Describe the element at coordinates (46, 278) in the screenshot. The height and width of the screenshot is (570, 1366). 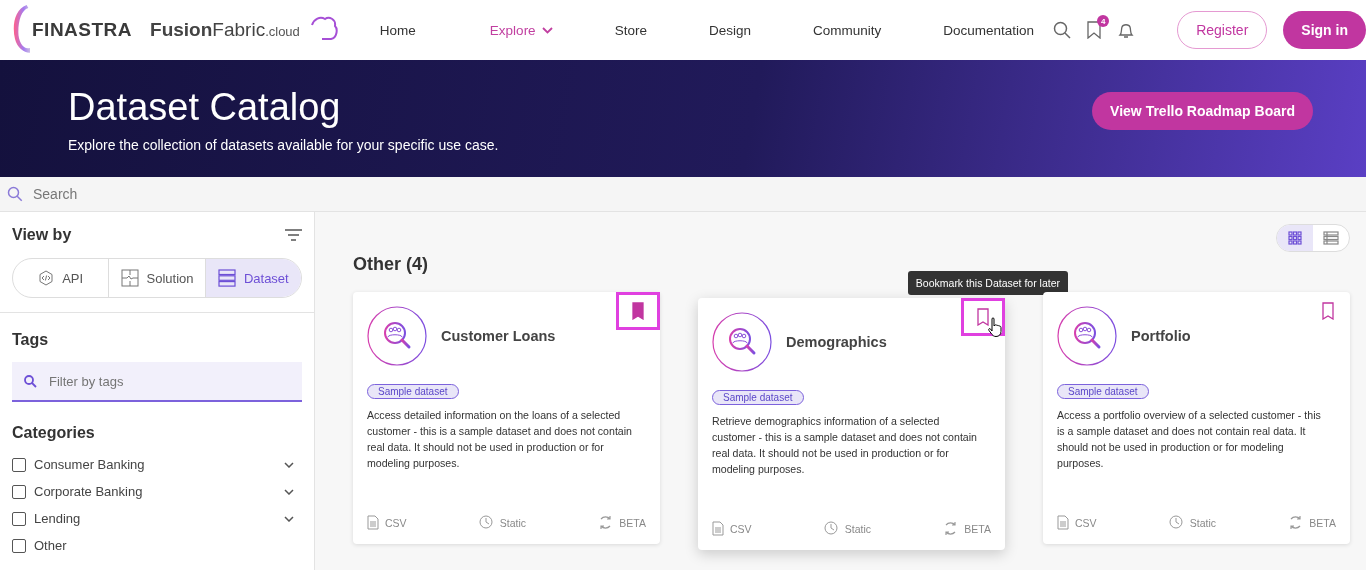
I see `code-hexagon-icon` at that location.